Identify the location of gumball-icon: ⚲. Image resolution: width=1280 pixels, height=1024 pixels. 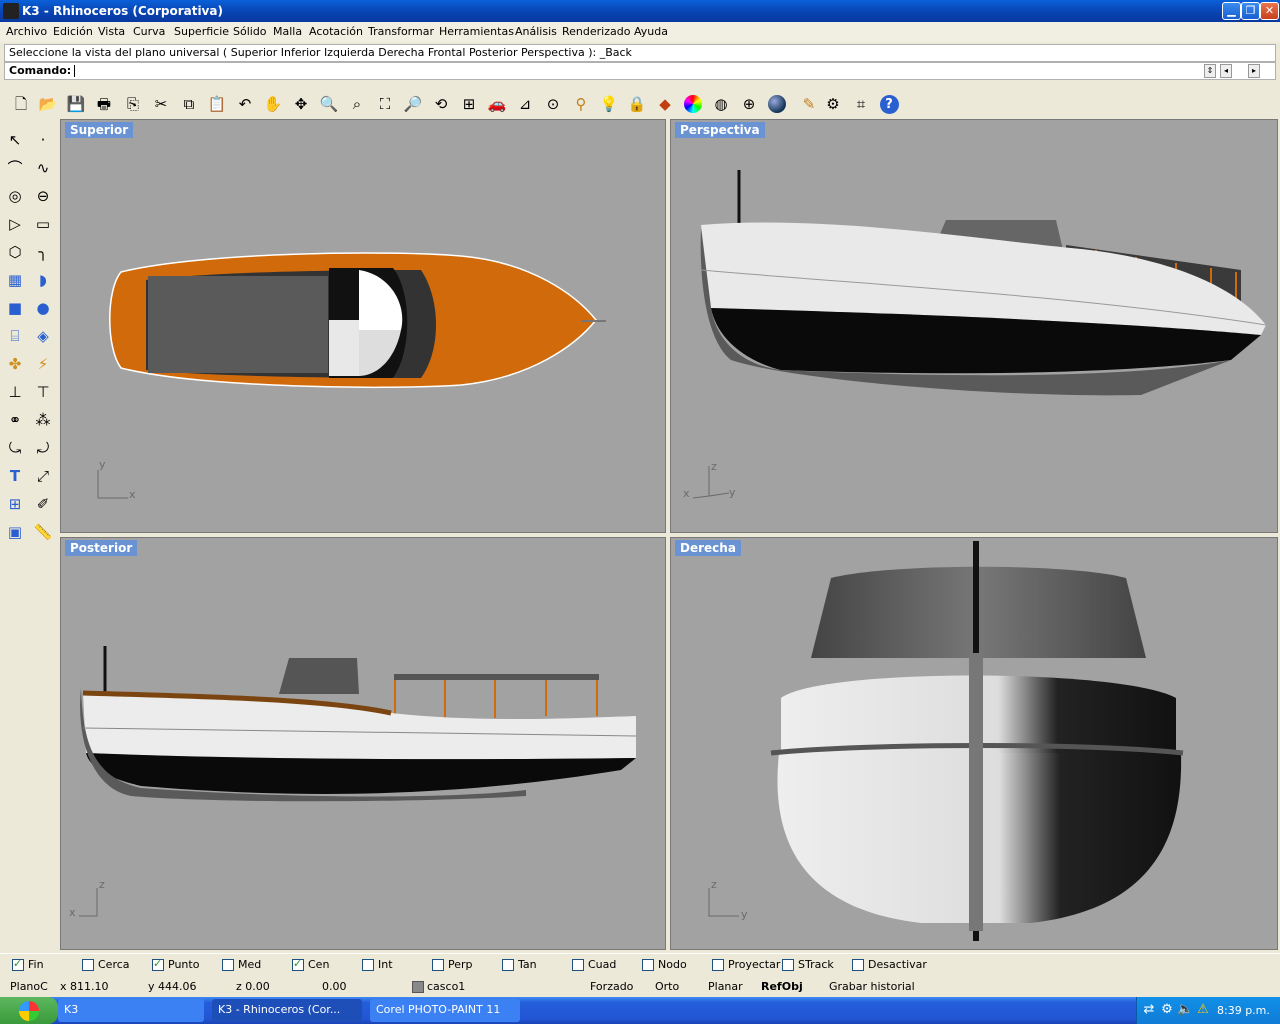
(581, 104).